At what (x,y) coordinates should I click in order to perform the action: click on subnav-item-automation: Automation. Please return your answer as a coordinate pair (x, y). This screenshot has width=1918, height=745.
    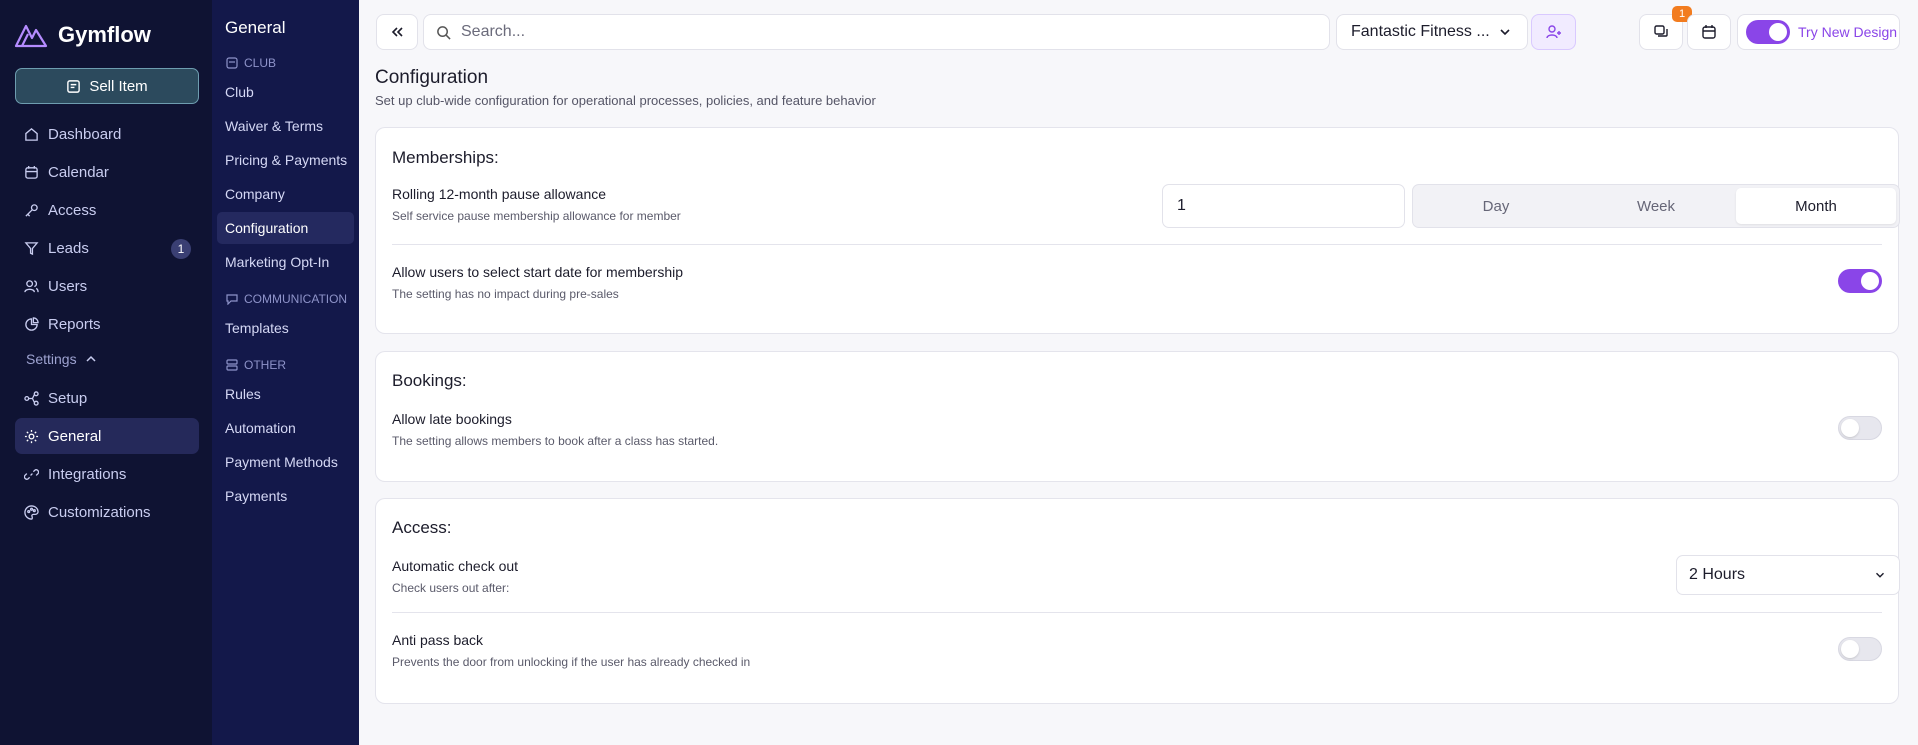
    Looking at the image, I should click on (285, 428).